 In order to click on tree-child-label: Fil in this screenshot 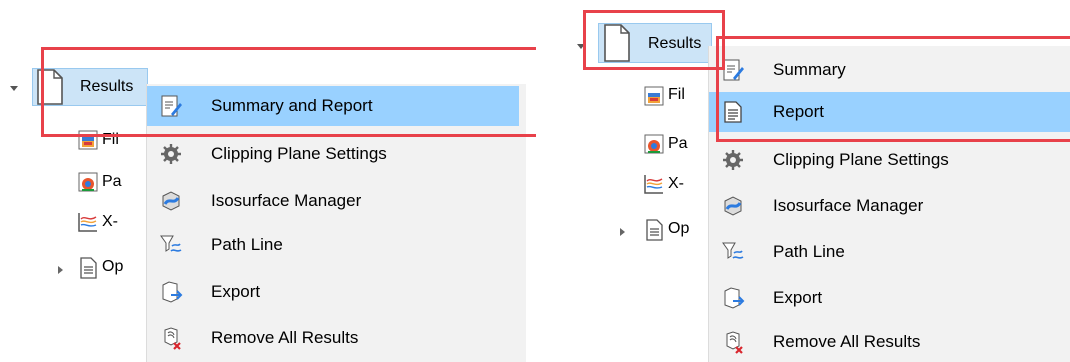, I will do `click(676, 94)`.